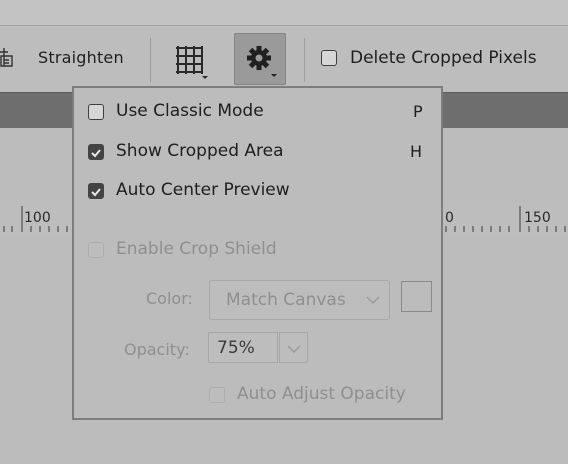 The width and height of the screenshot is (568, 464). What do you see at coordinates (81, 57) in the screenshot?
I see `straighten-button: Straighten` at bounding box center [81, 57].